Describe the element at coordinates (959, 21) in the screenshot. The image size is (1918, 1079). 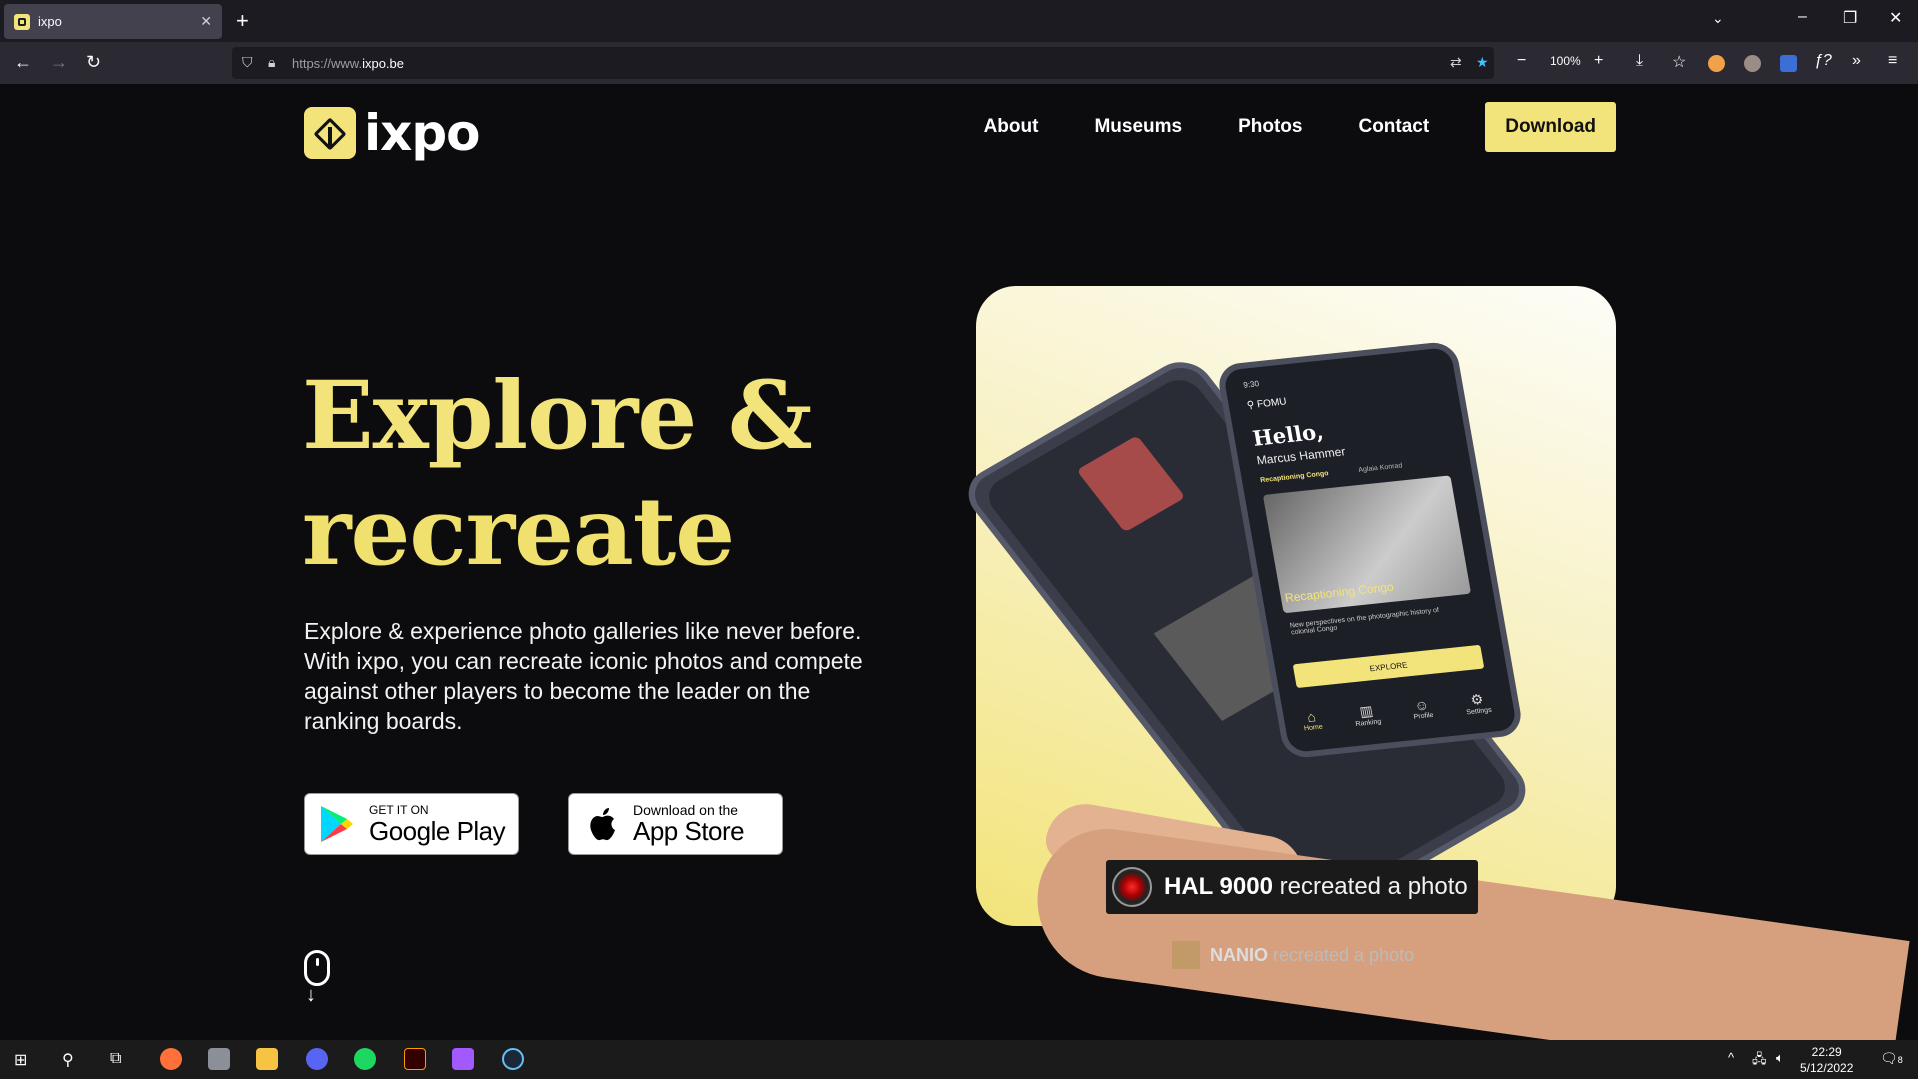
I see `browser-tab-strip: ixpo ✕ + ⌄ – ❐ ✕` at that location.